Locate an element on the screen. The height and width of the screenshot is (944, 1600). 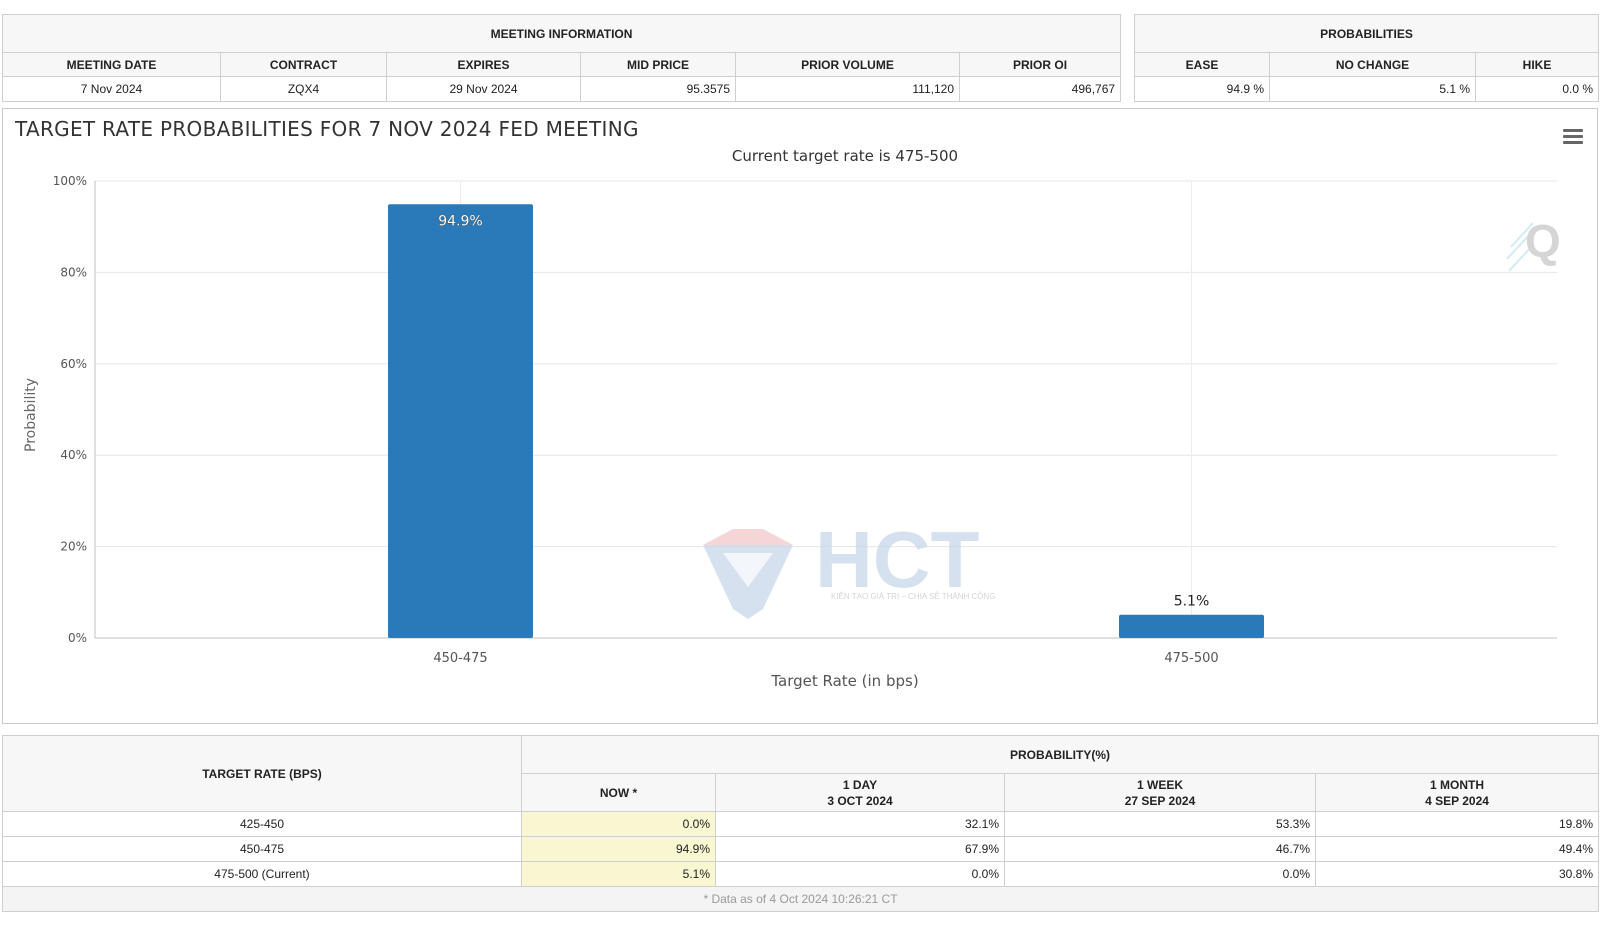
meeting-date-header: MEETING DATE is located at coordinates (111, 64).